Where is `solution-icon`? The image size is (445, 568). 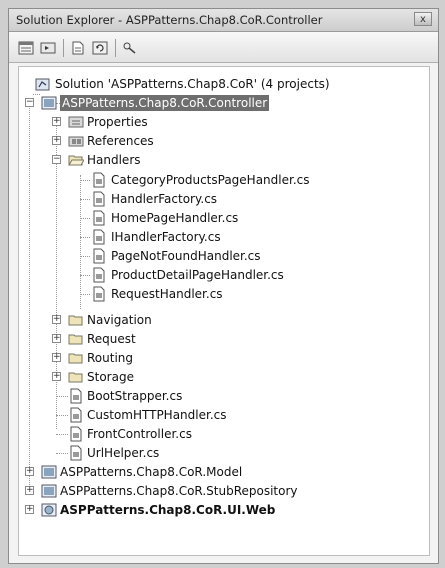
solution-icon is located at coordinates (43, 84).